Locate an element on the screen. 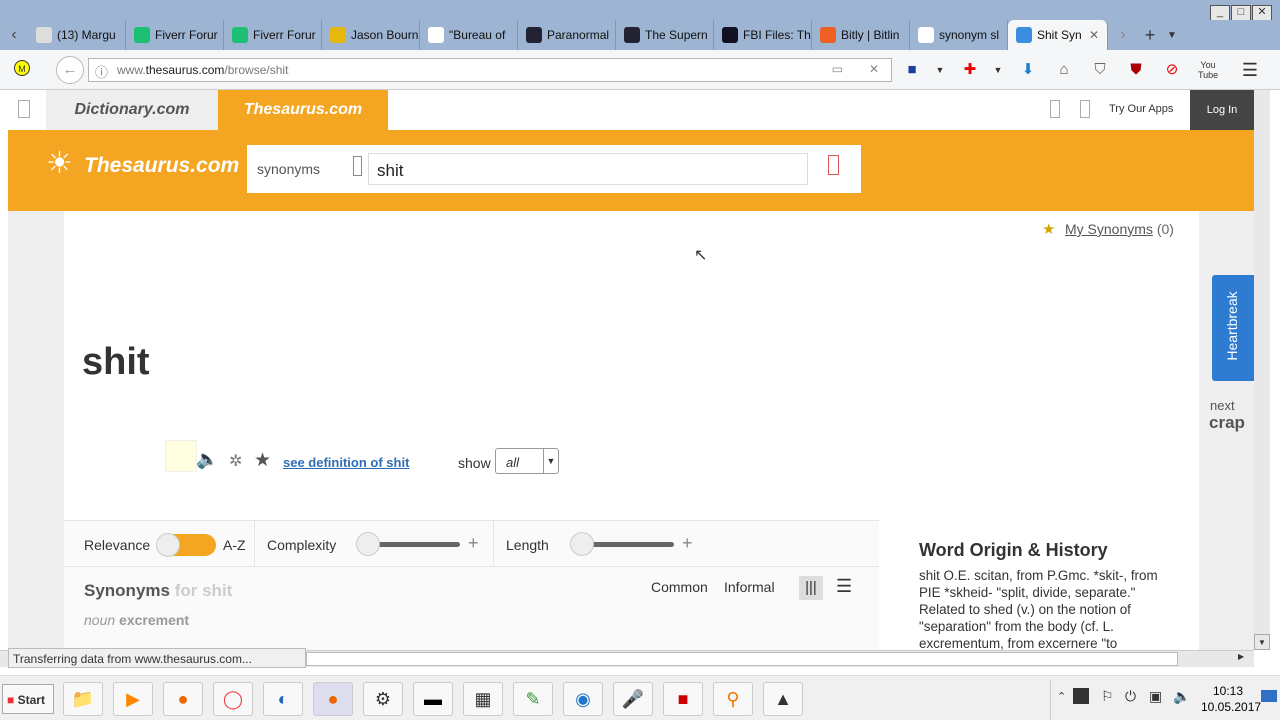 This screenshot has width=1280, height=720. next-word-link: crap is located at coordinates (1227, 423).